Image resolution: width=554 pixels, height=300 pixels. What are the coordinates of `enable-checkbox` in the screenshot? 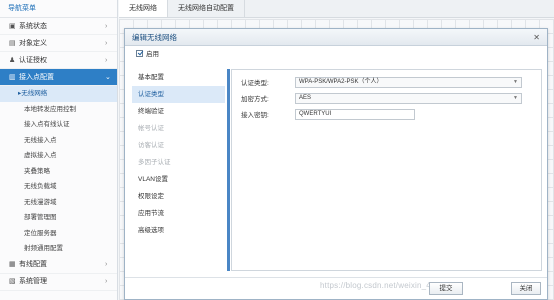 It's located at (139, 53).